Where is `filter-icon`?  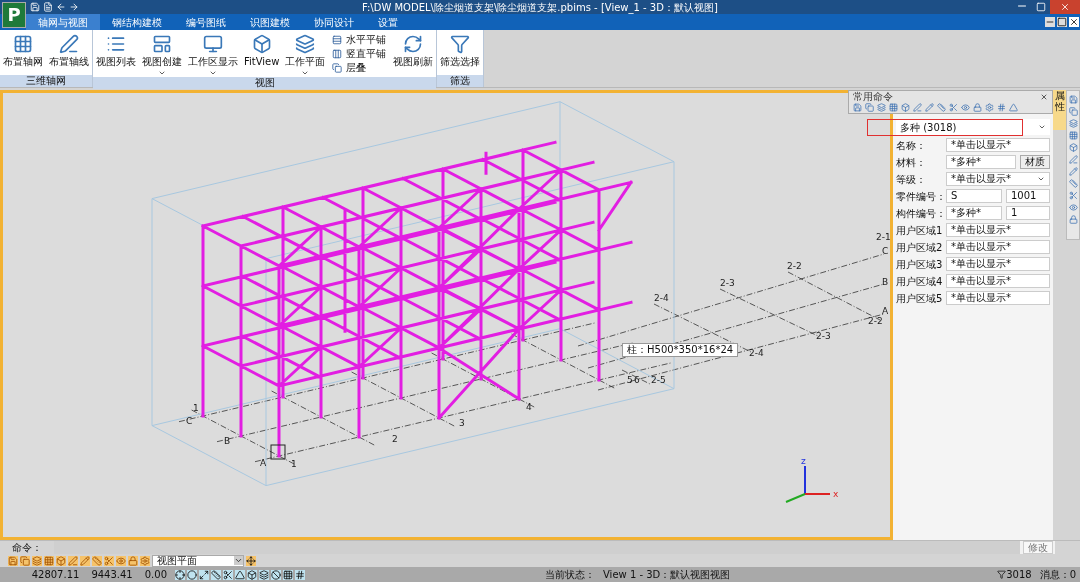
filter-icon is located at coordinates (1002, 574).